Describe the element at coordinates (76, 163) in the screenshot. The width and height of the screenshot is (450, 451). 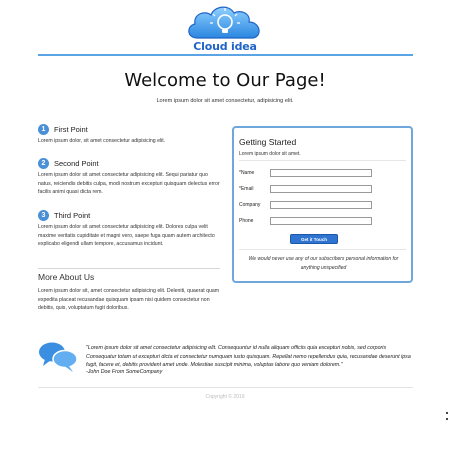
I see `feature-title: Second Point` at that location.